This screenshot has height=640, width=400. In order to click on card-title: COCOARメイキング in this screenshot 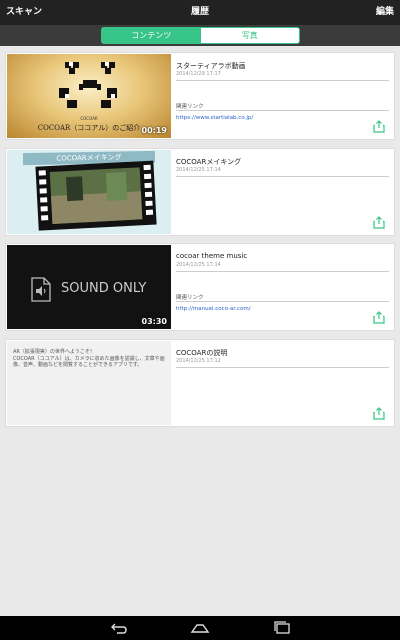, I will do `click(209, 162)`.